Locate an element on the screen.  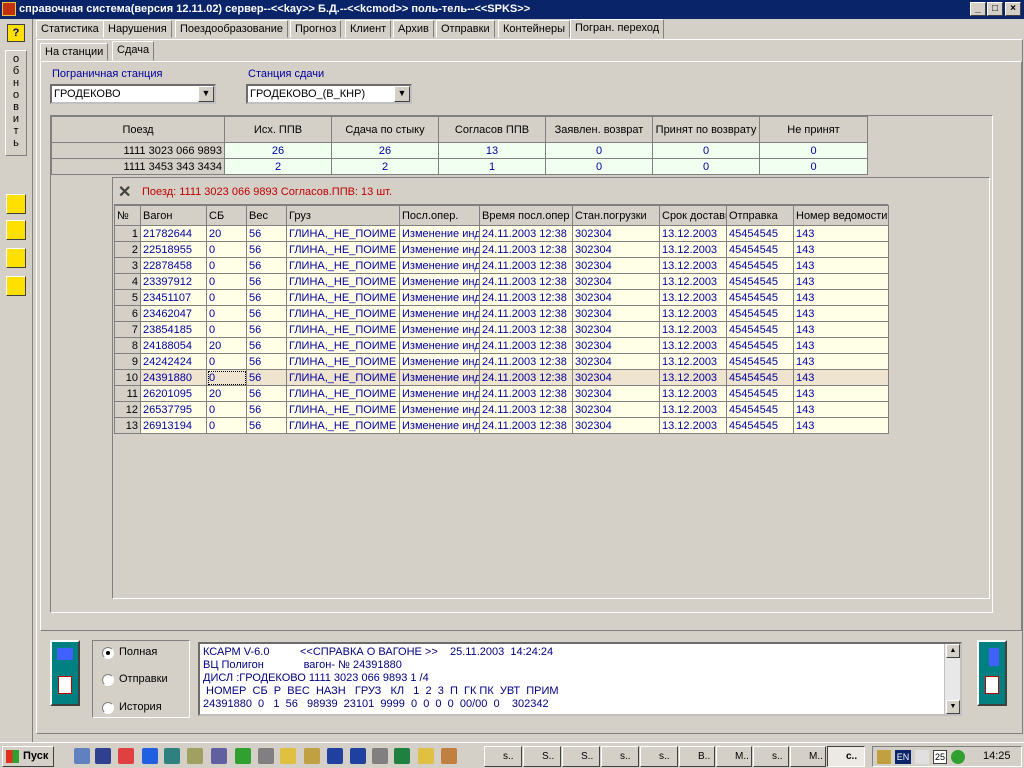
pen-icon is located at coordinates (16, 230).